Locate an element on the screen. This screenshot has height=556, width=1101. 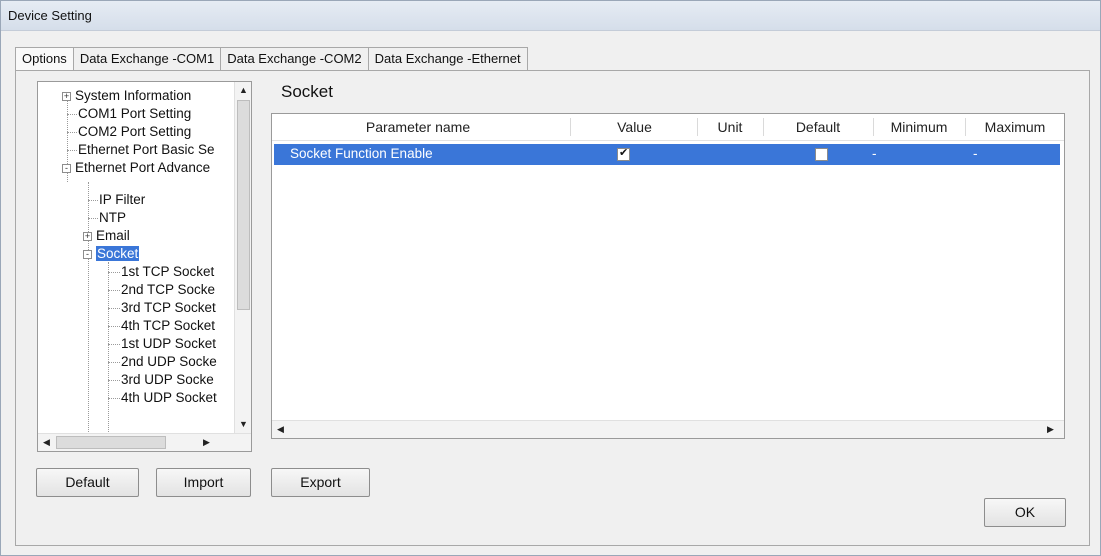
title-bar: Device Setting is located at coordinates (550, 16).